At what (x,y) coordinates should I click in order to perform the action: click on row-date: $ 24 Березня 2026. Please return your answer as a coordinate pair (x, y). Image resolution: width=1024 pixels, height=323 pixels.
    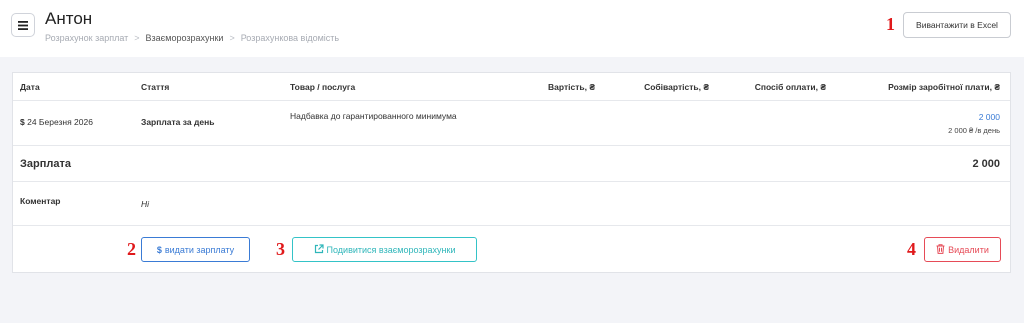
    Looking at the image, I should click on (56, 122).